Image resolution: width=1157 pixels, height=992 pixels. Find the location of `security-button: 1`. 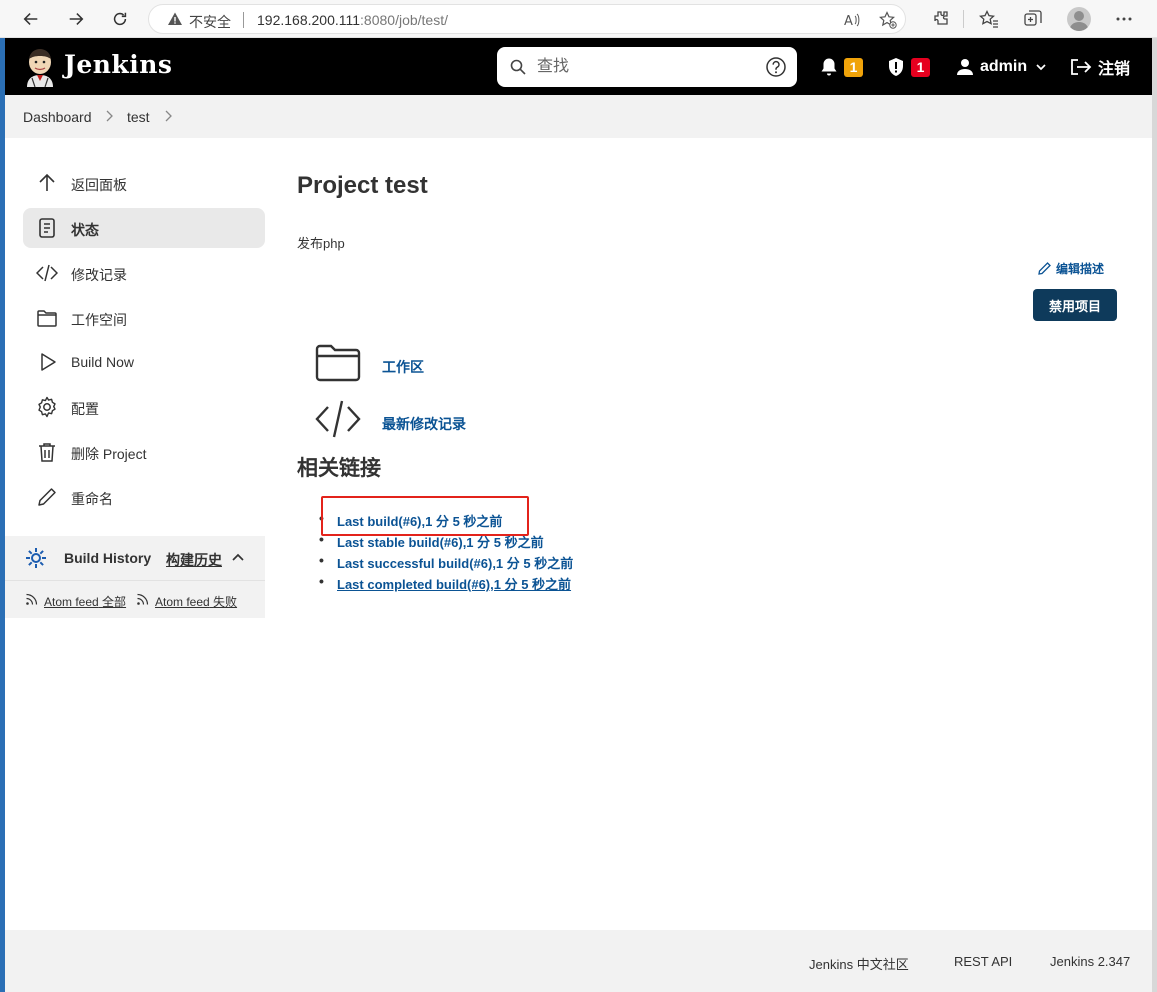

security-button: 1 is located at coordinates (908, 67).